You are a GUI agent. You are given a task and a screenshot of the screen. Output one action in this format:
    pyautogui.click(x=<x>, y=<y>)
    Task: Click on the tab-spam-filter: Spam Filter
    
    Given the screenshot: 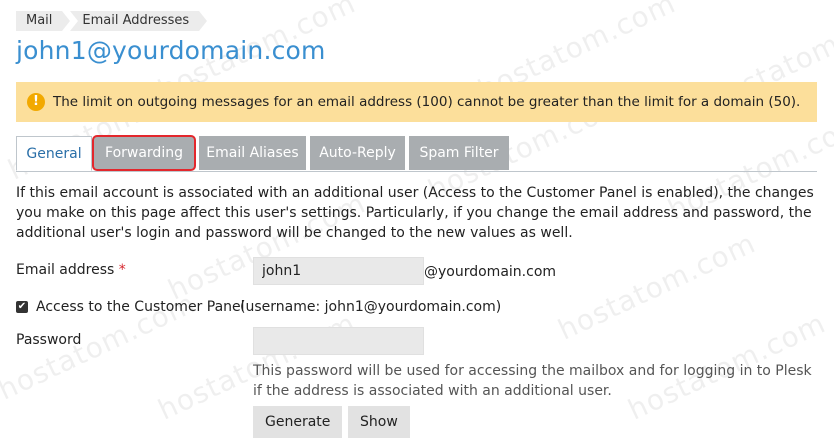 What is the action you would take?
    pyautogui.click(x=459, y=153)
    